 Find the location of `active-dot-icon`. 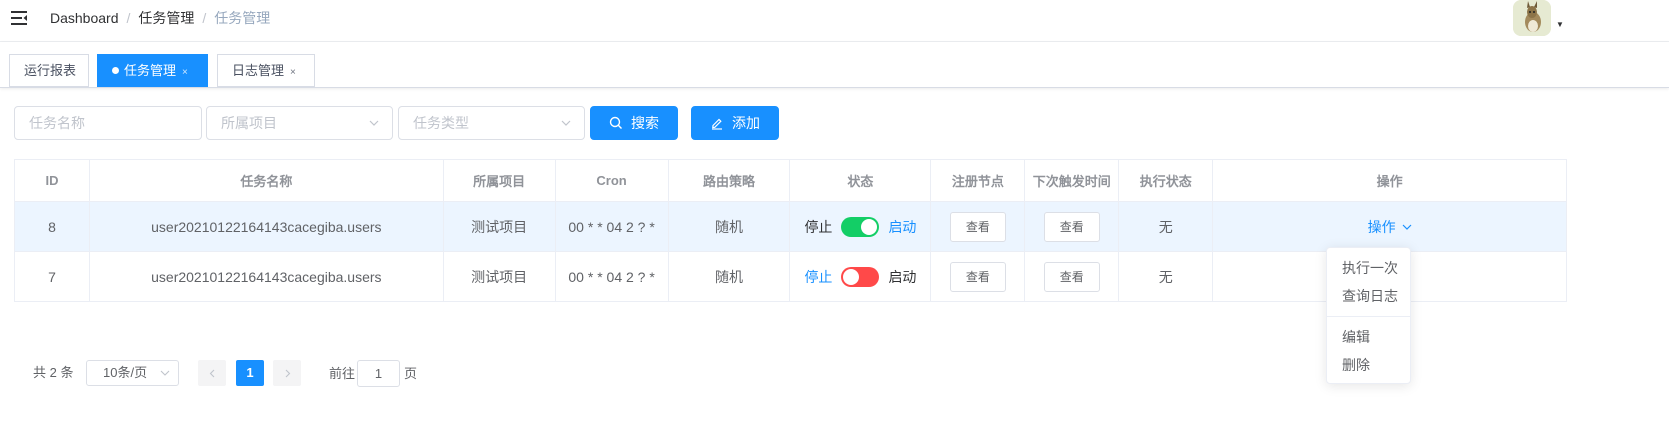

active-dot-icon is located at coordinates (115, 70).